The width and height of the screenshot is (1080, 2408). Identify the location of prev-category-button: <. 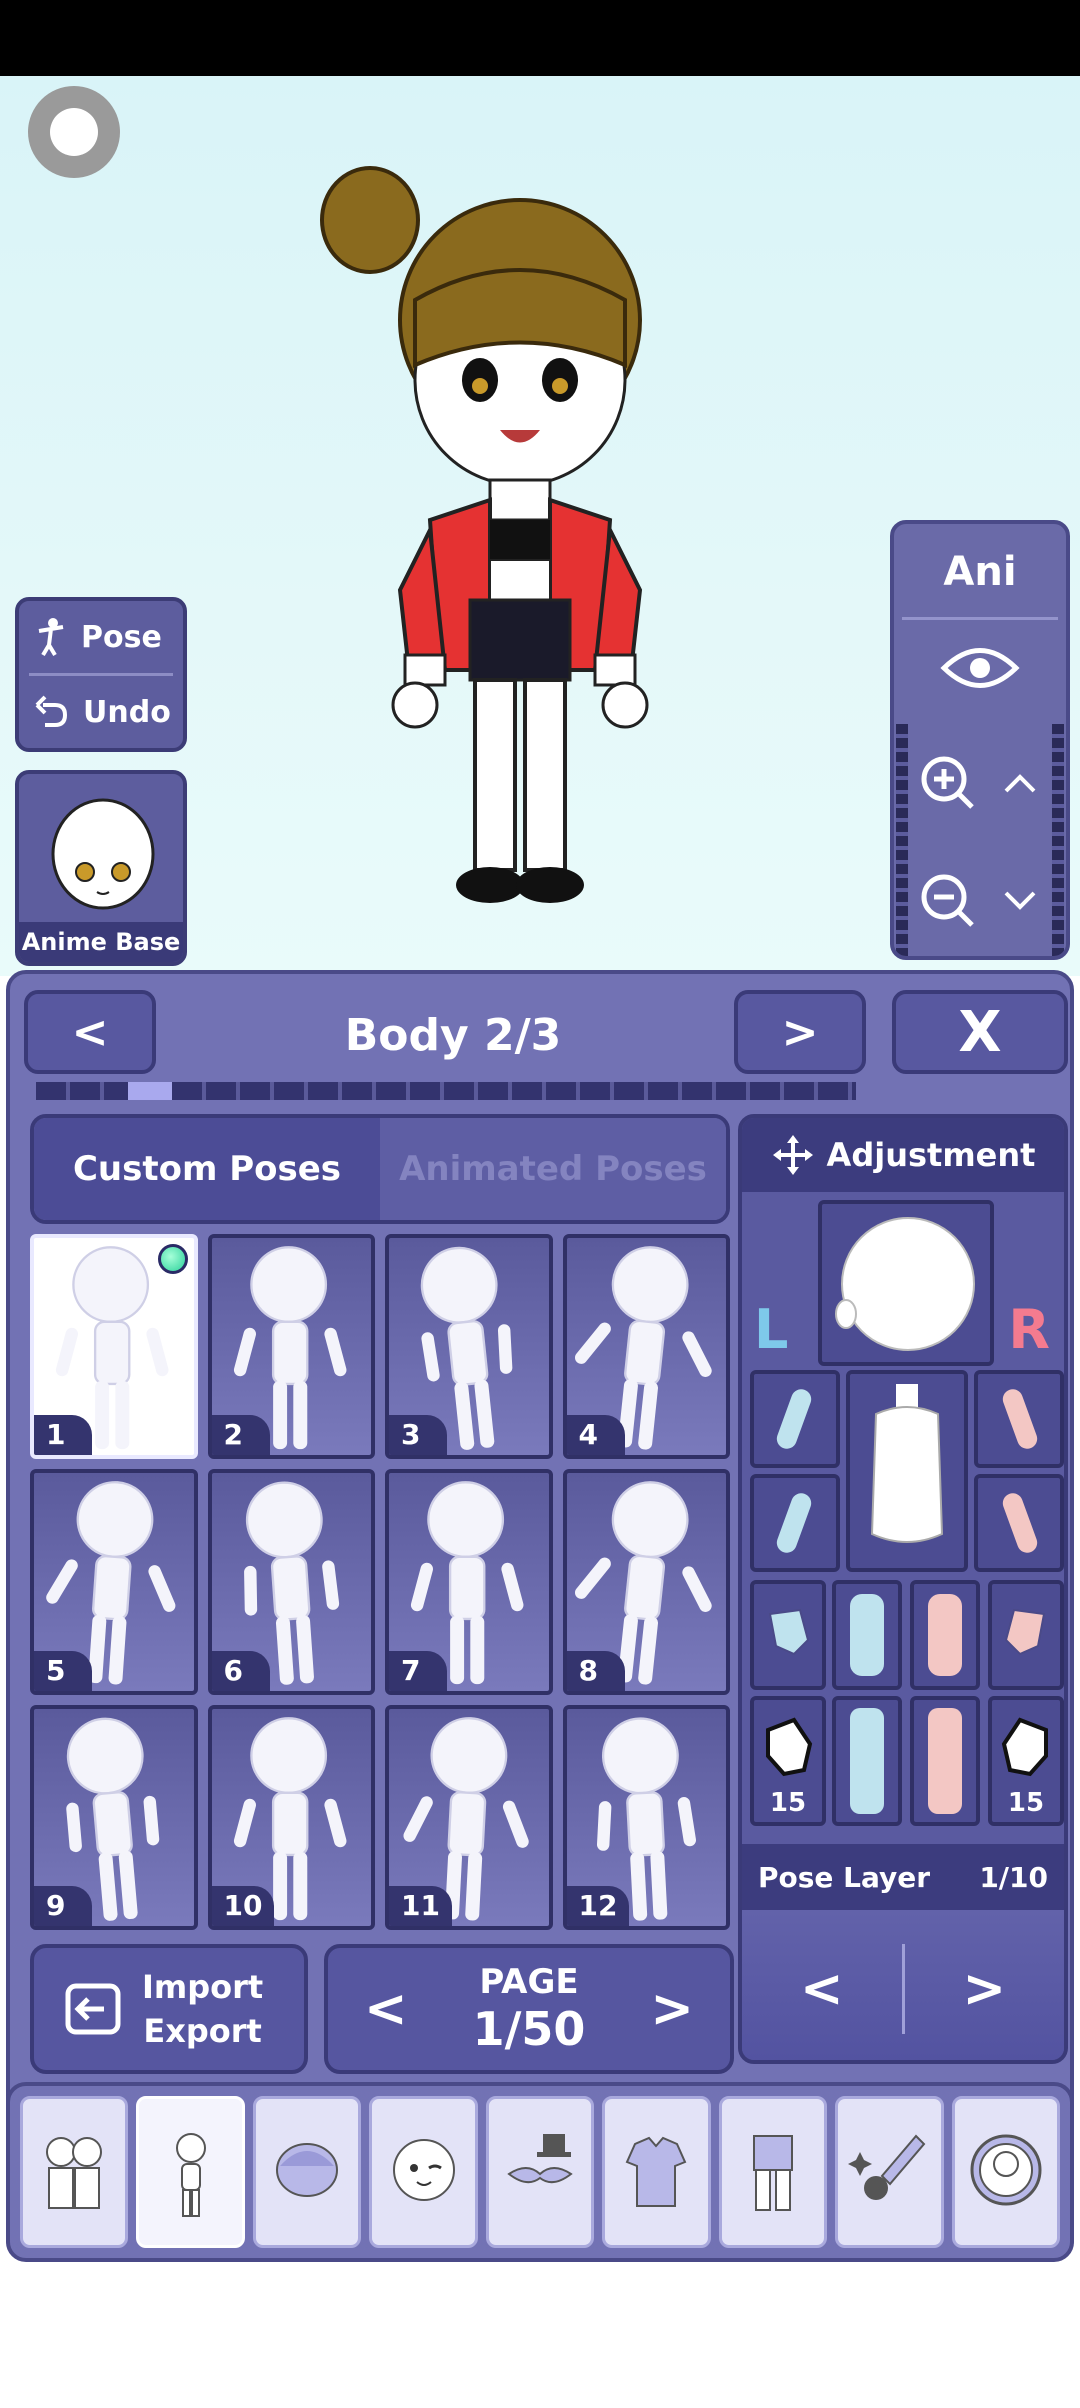
(90, 1032).